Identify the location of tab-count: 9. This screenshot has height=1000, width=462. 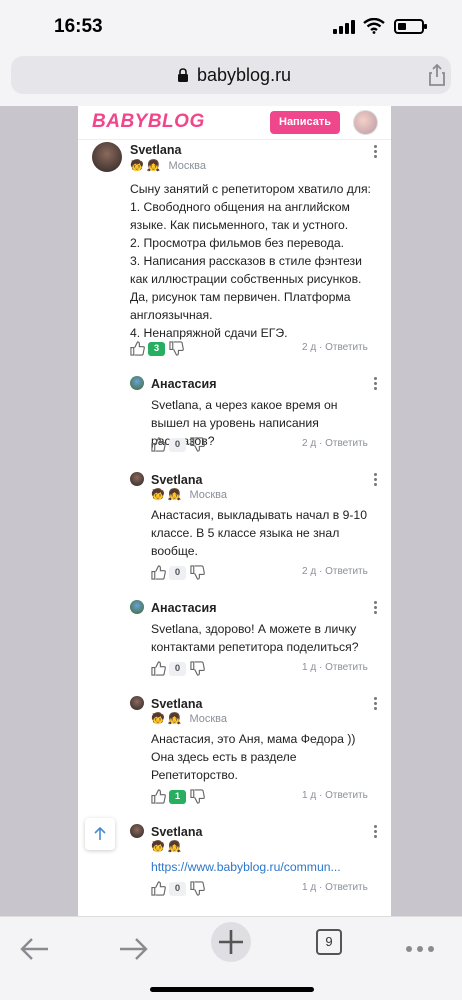
(329, 941).